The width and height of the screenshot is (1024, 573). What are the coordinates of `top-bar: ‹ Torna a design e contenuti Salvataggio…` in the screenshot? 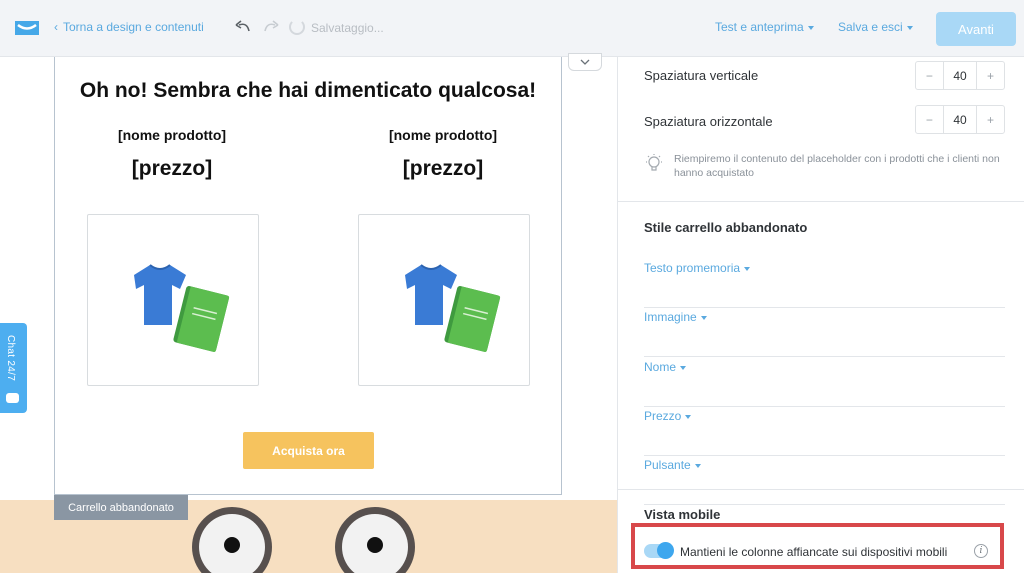 It's located at (512, 28).